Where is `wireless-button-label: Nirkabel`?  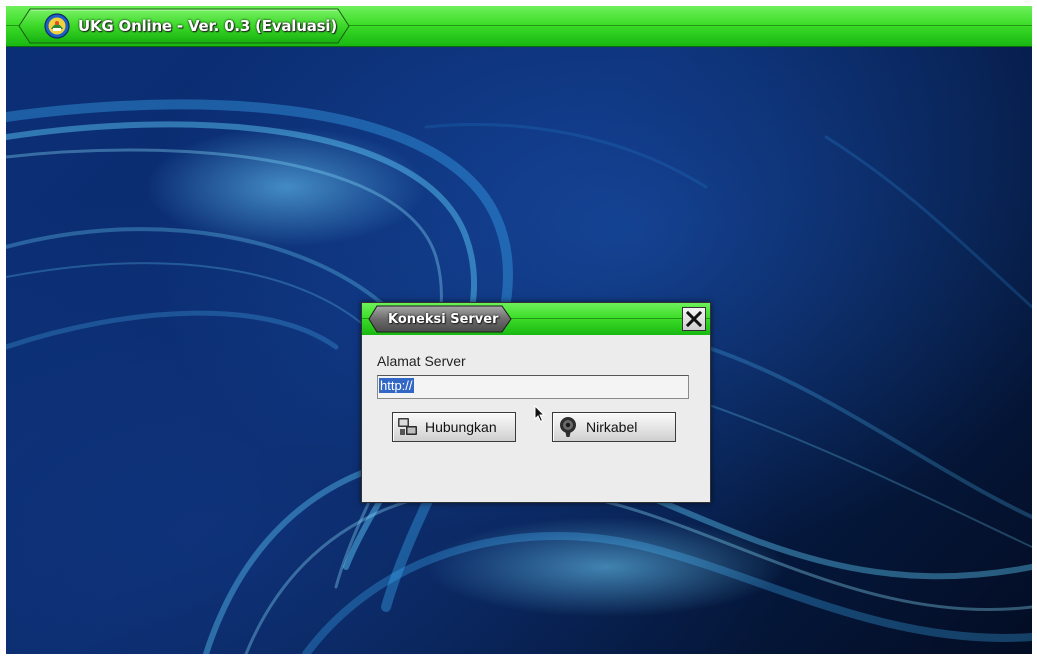 wireless-button-label: Nirkabel is located at coordinates (612, 427).